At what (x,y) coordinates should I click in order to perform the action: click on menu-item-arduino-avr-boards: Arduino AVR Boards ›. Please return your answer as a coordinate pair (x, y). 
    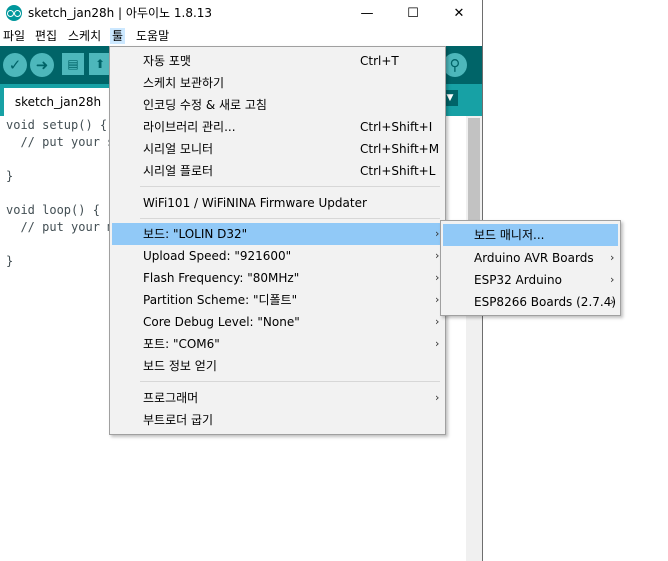
    Looking at the image, I should click on (530, 258).